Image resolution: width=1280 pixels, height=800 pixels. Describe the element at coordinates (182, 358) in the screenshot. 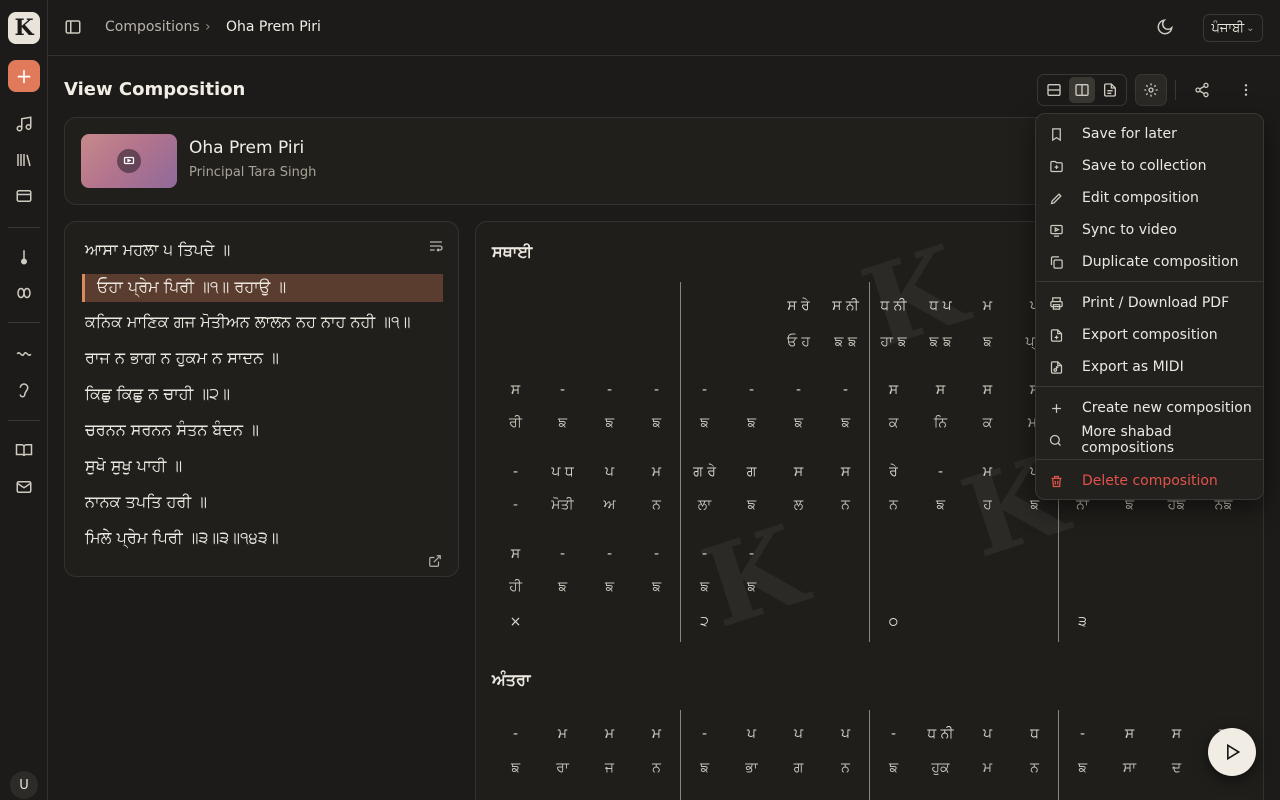

I see `lyric-line: ਰਾਜ ਨ ਭਾਗ ਨ ਹੁਕਮ ਨ ਸਾਦਨ ॥` at that location.